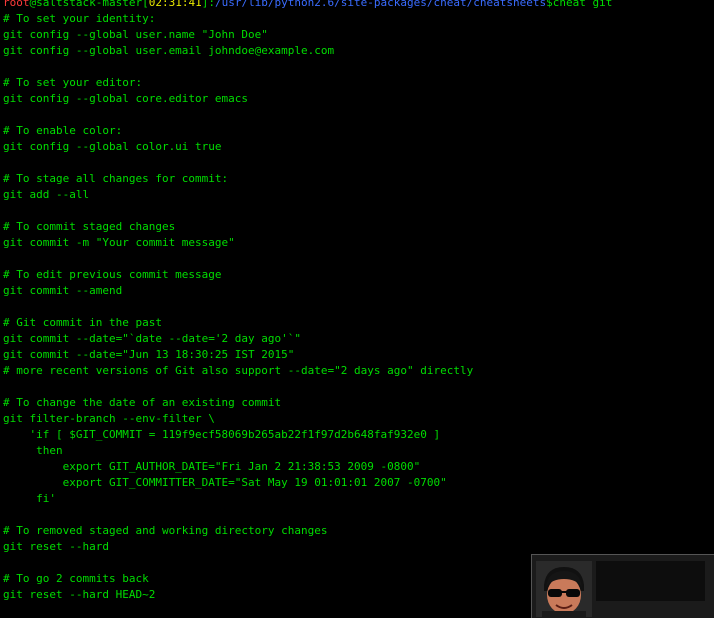 This screenshot has height=618, width=714. Describe the element at coordinates (63, 130) in the screenshot. I see `output-line: # To enable color:` at that location.